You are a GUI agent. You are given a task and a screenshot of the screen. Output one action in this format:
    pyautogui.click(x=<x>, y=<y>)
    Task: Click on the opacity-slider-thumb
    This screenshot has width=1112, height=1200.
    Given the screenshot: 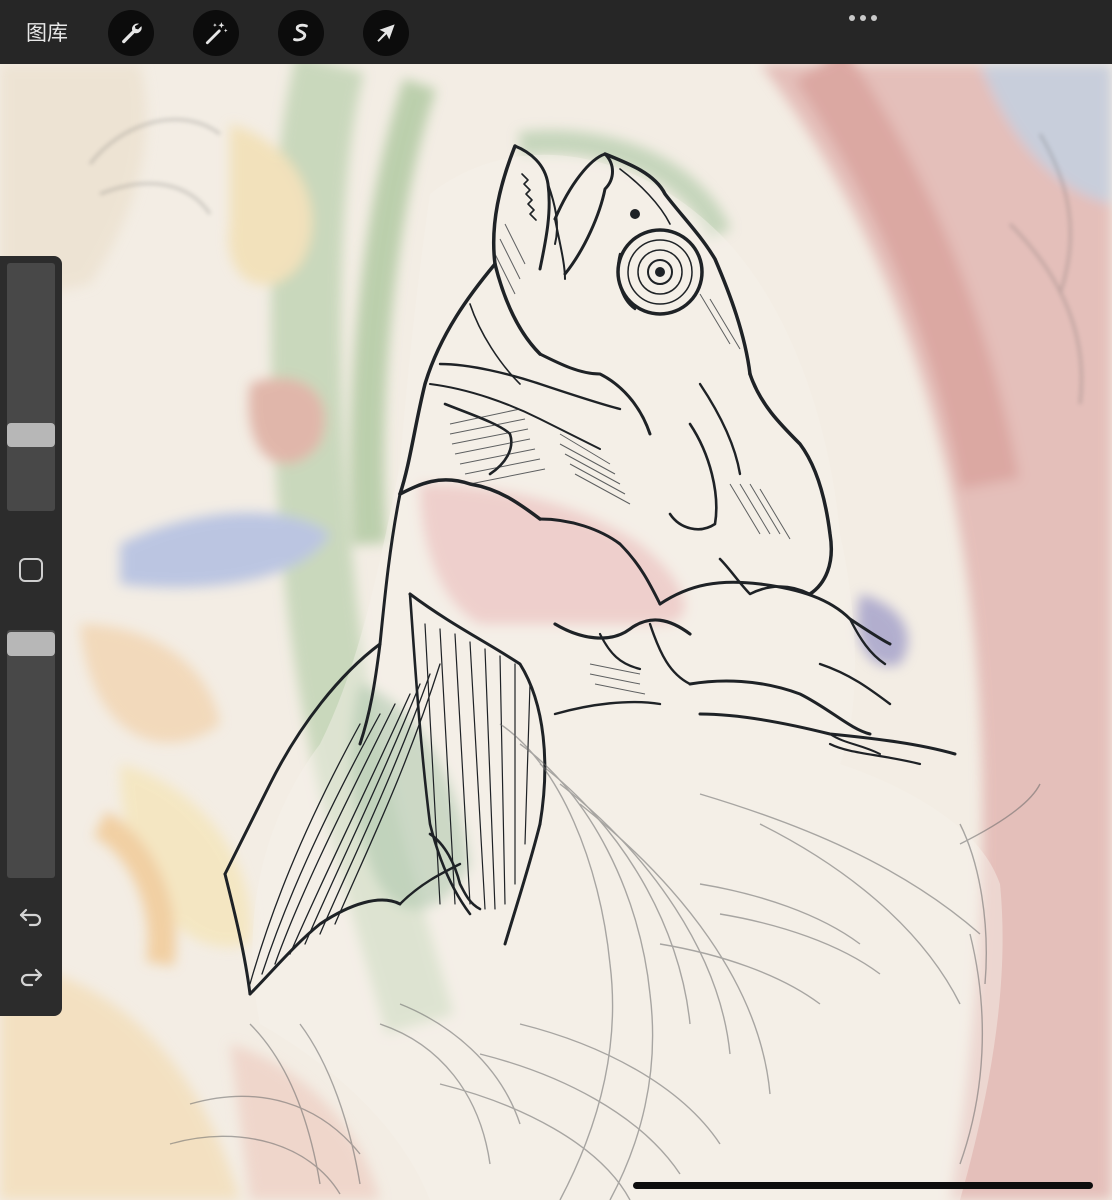 What is the action you would take?
    pyautogui.click(x=31, y=644)
    